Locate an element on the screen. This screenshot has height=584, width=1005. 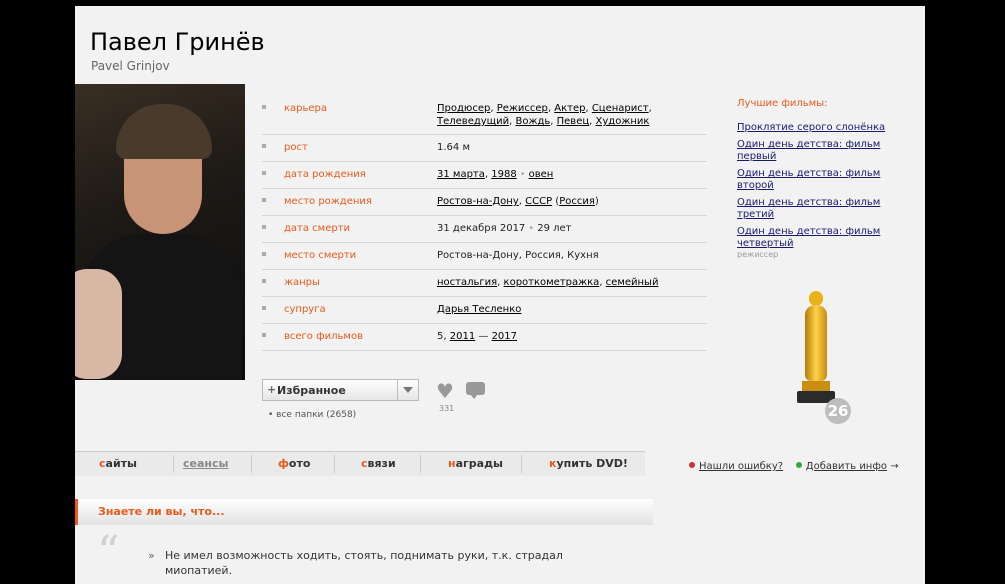
tab-links: связи is located at coordinates (378, 463).